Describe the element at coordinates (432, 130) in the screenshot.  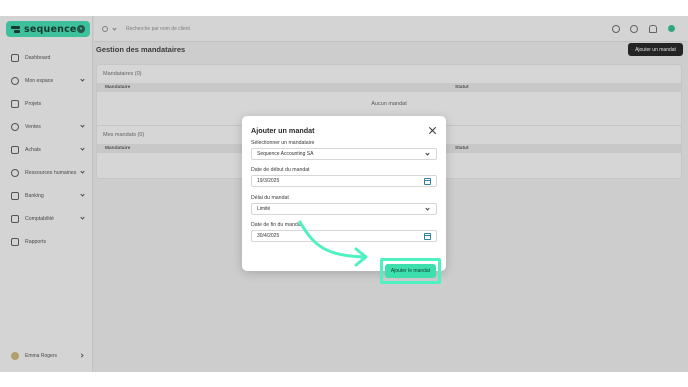
I see `close-icon` at that location.